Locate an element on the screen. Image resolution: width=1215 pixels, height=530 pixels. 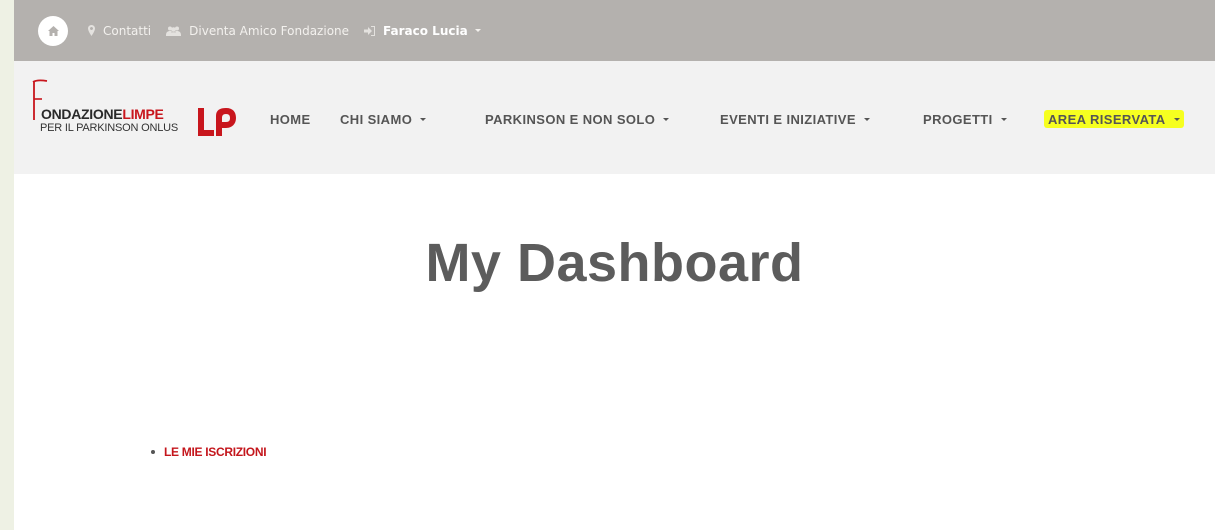
nav-item-eventi: EVENTI E INIZIATIVE is located at coordinates (795, 119).